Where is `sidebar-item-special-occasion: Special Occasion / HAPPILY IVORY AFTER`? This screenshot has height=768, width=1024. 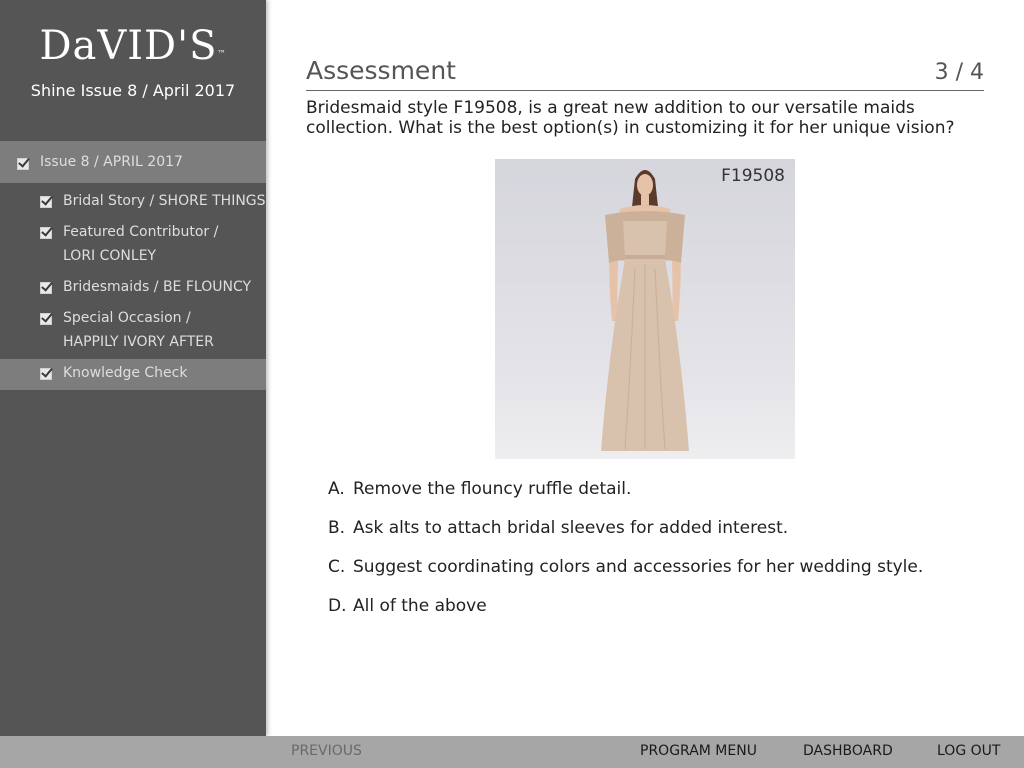 sidebar-item-special-occasion: Special Occasion / HAPPILY IVORY AFTER is located at coordinates (133, 331).